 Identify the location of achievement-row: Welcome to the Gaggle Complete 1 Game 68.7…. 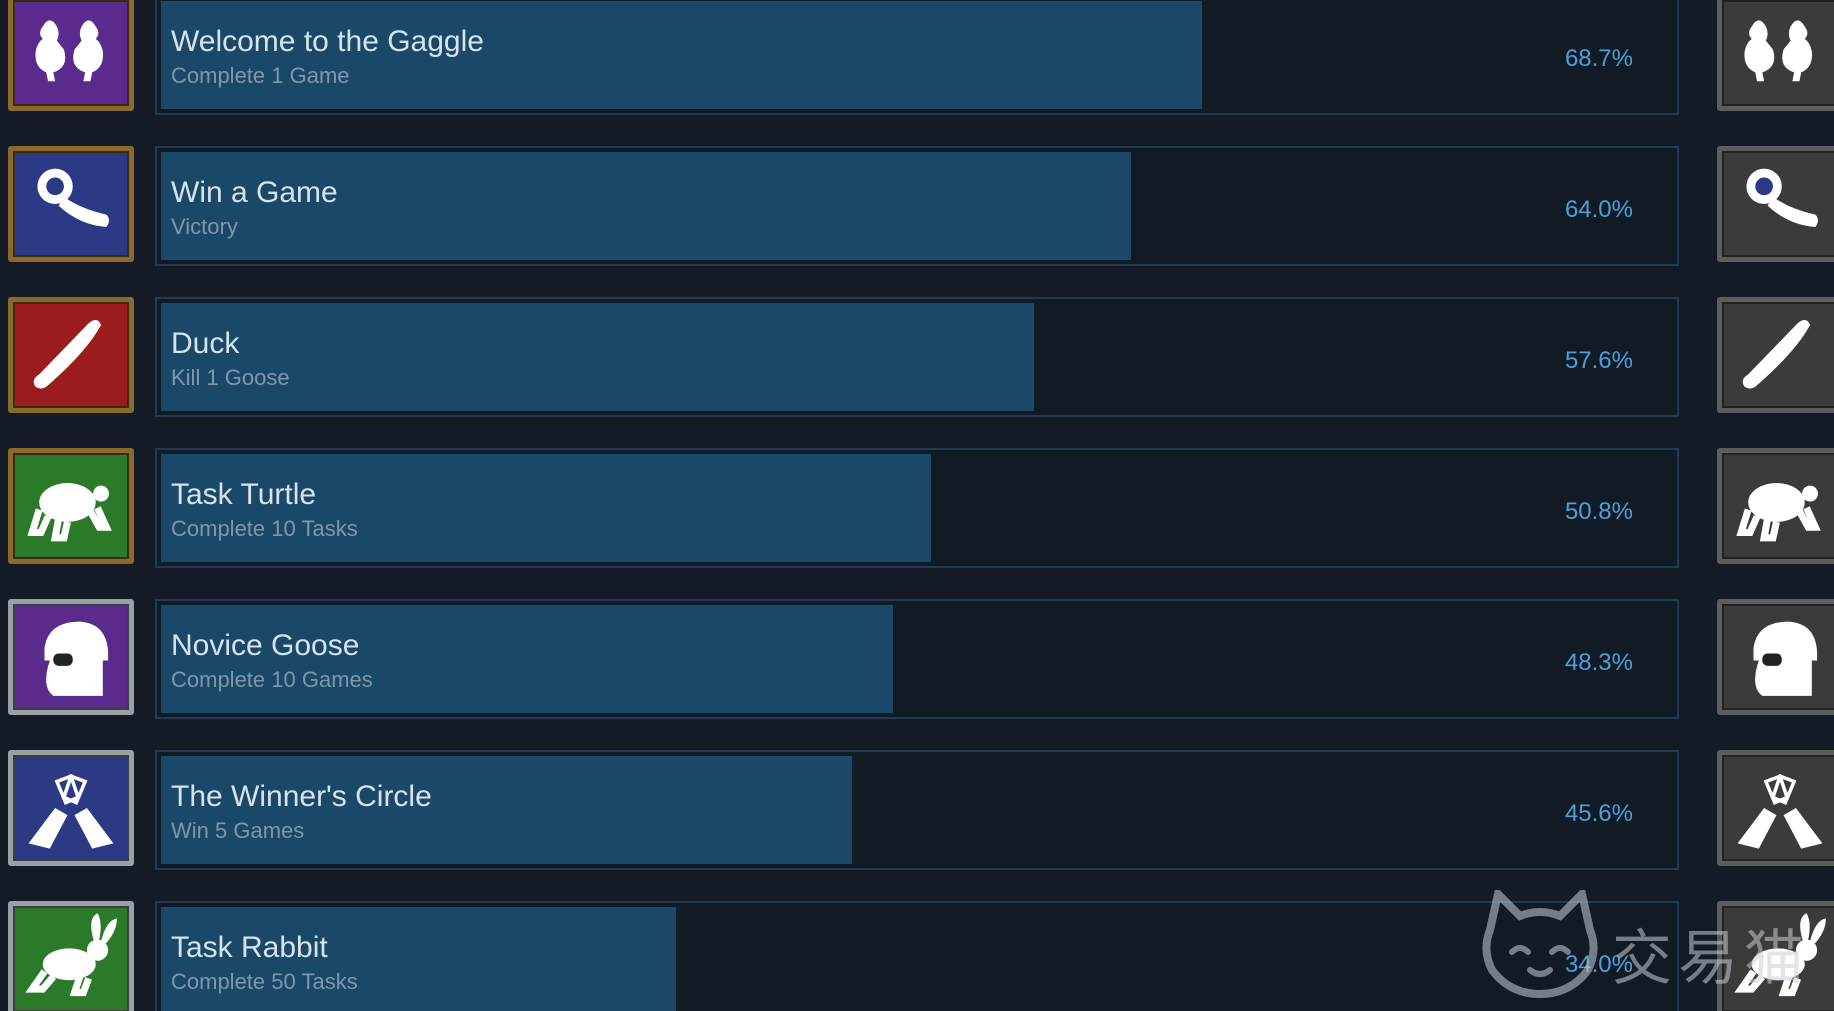
(917, 60).